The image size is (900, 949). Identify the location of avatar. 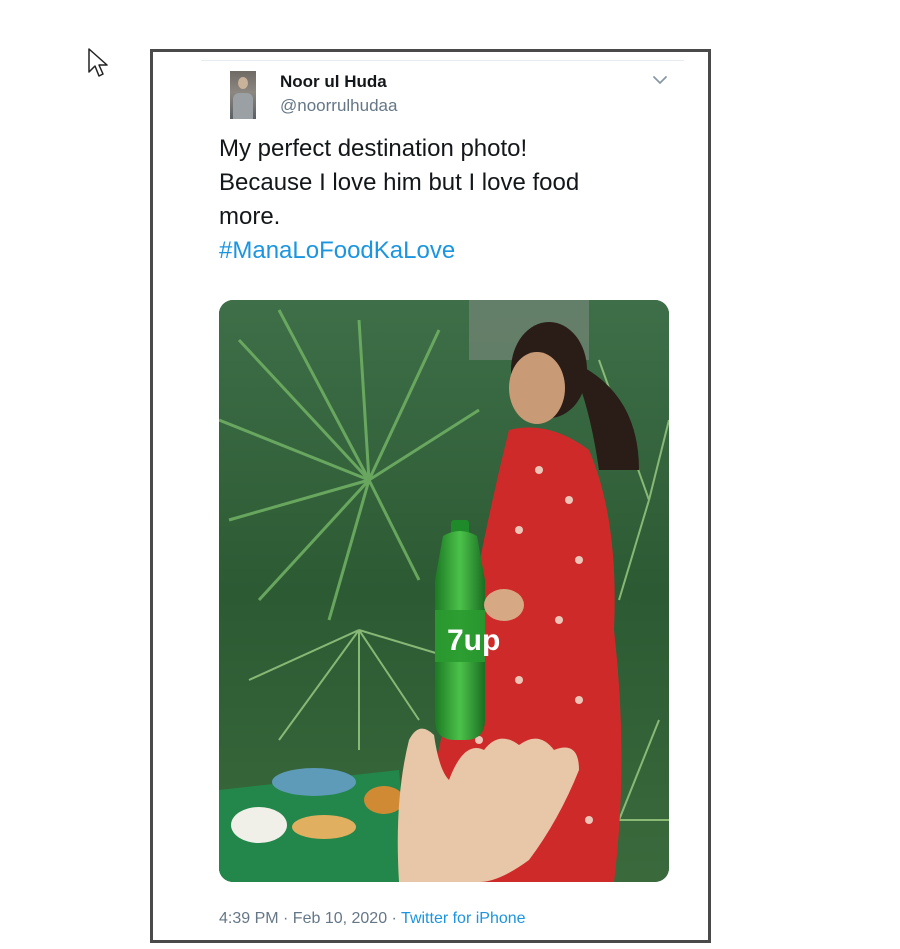
(243, 95).